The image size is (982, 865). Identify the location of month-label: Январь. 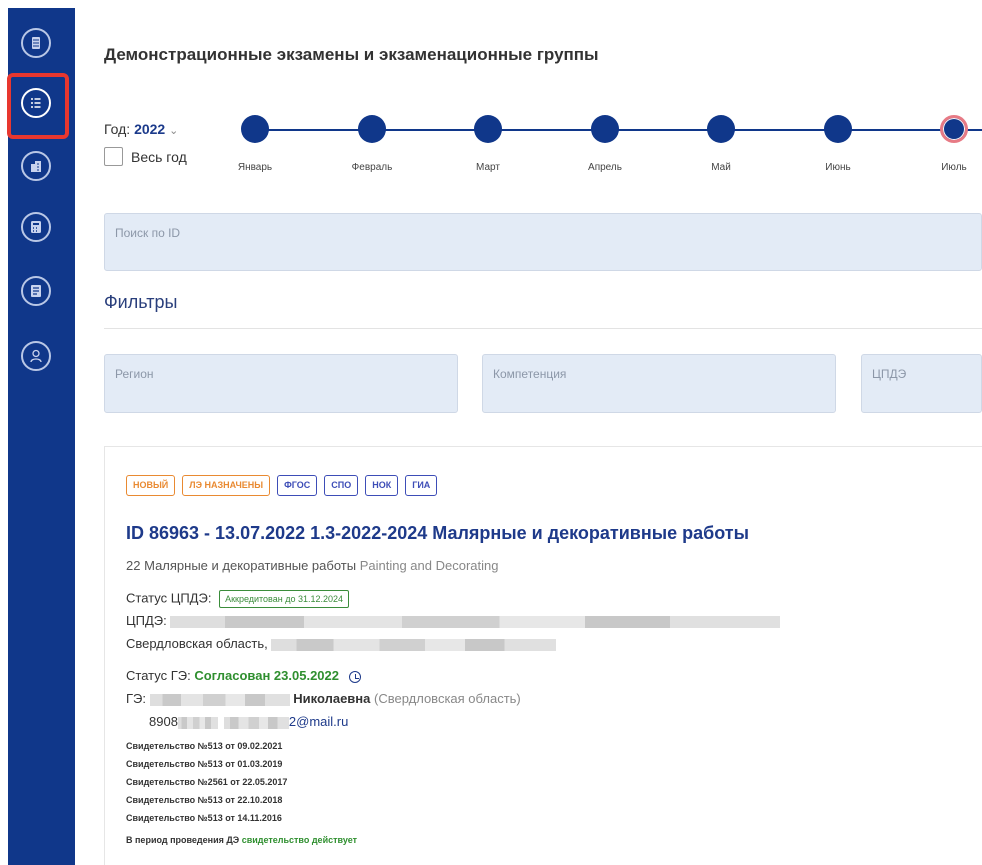
(255, 167).